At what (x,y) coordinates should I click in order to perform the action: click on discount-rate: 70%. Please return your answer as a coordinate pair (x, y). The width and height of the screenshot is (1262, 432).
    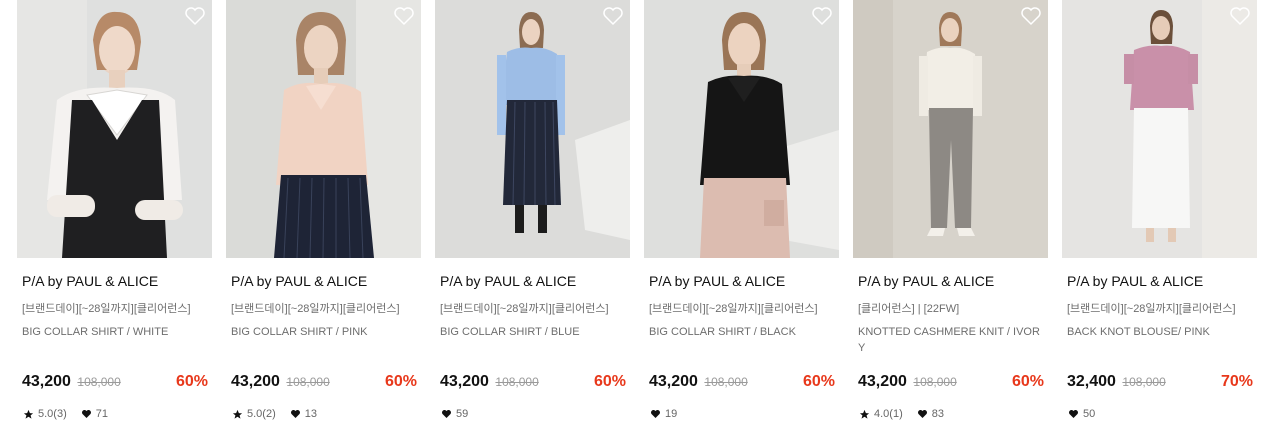
    Looking at the image, I should click on (1236, 381).